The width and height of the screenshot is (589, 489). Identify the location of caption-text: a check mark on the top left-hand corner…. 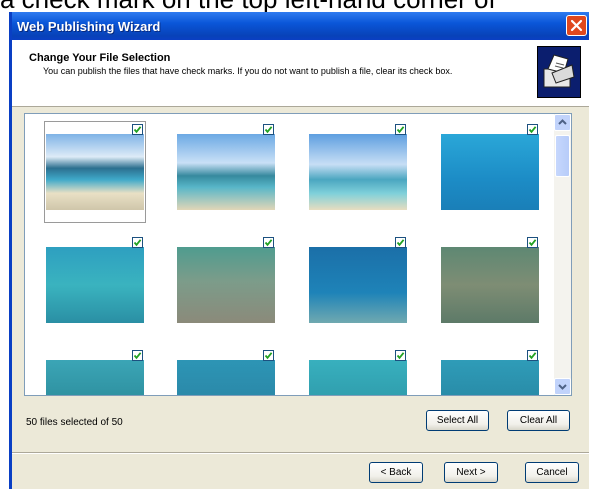
(294, 6).